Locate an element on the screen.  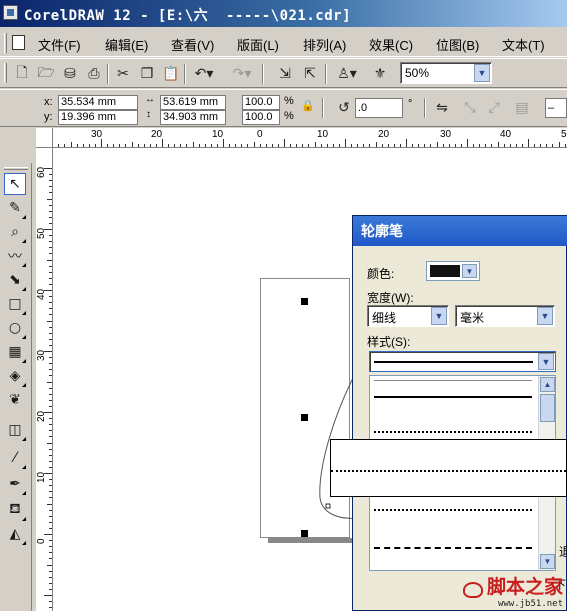
menu-text: 文本(T) is located at coordinates (523, 44).